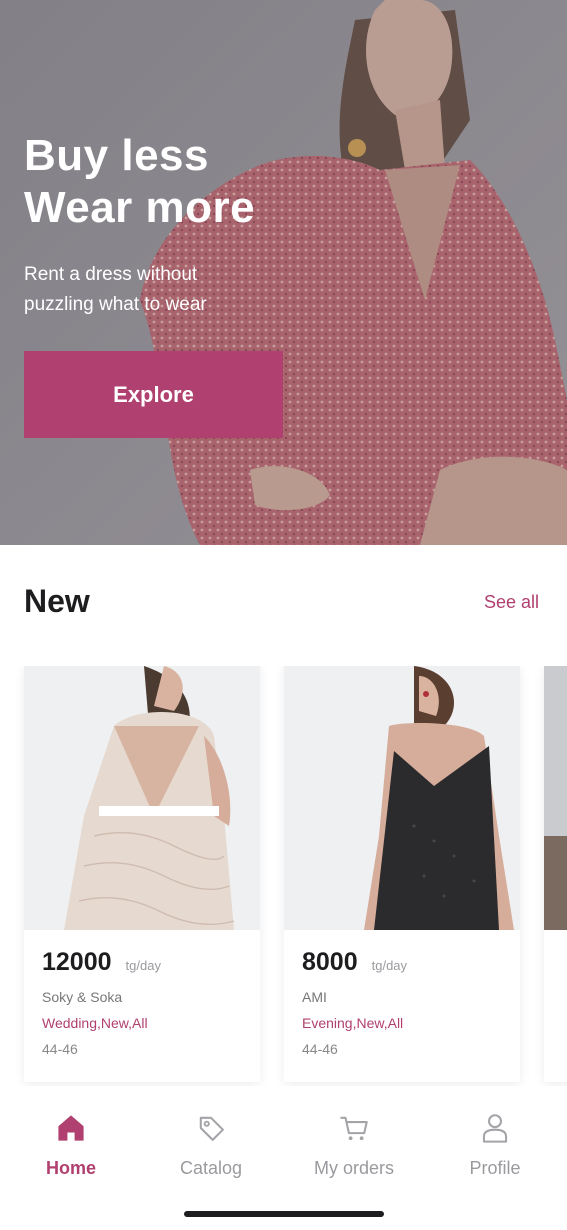 This screenshot has width=567, height=1230. What do you see at coordinates (354, 1128) in the screenshot?
I see `cart-icon` at bounding box center [354, 1128].